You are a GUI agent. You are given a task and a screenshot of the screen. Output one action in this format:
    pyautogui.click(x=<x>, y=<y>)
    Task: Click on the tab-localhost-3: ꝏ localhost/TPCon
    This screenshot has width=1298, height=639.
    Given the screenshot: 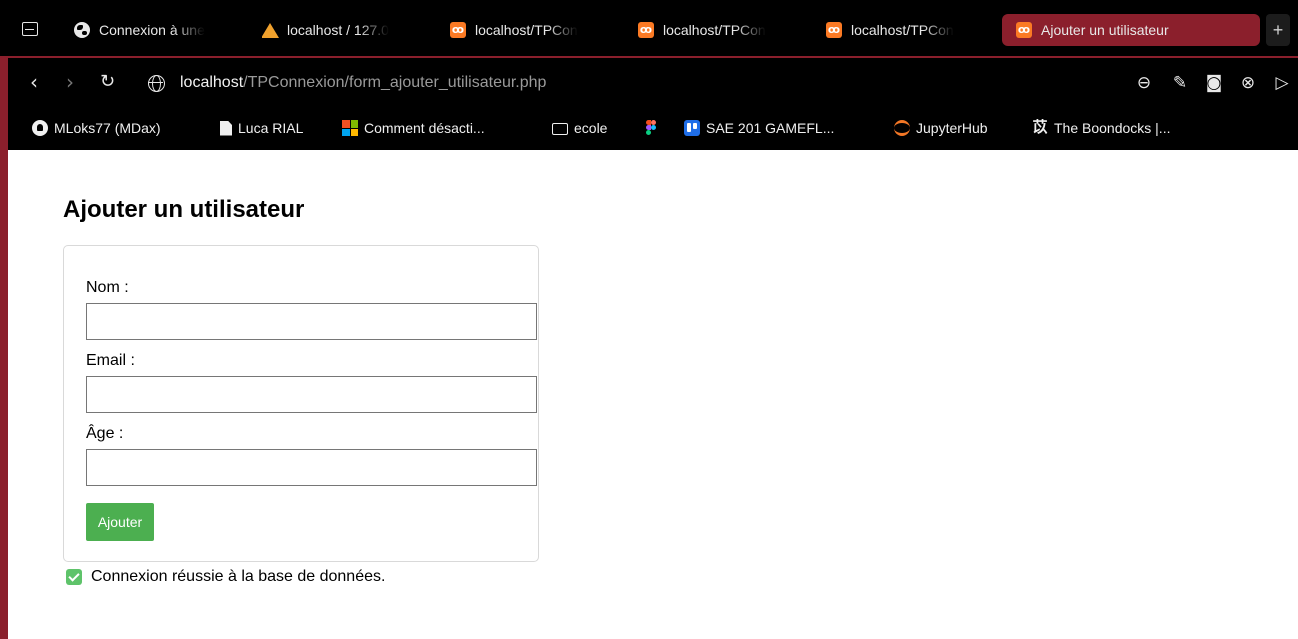 What is the action you would take?
    pyautogui.click(x=906, y=30)
    